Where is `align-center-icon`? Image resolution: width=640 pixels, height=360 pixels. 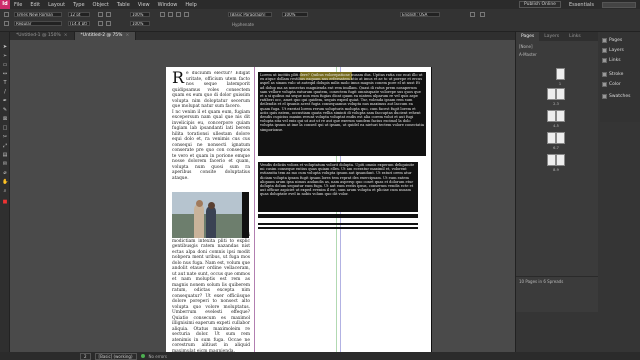 align-center-icon is located at coordinates (170, 14).